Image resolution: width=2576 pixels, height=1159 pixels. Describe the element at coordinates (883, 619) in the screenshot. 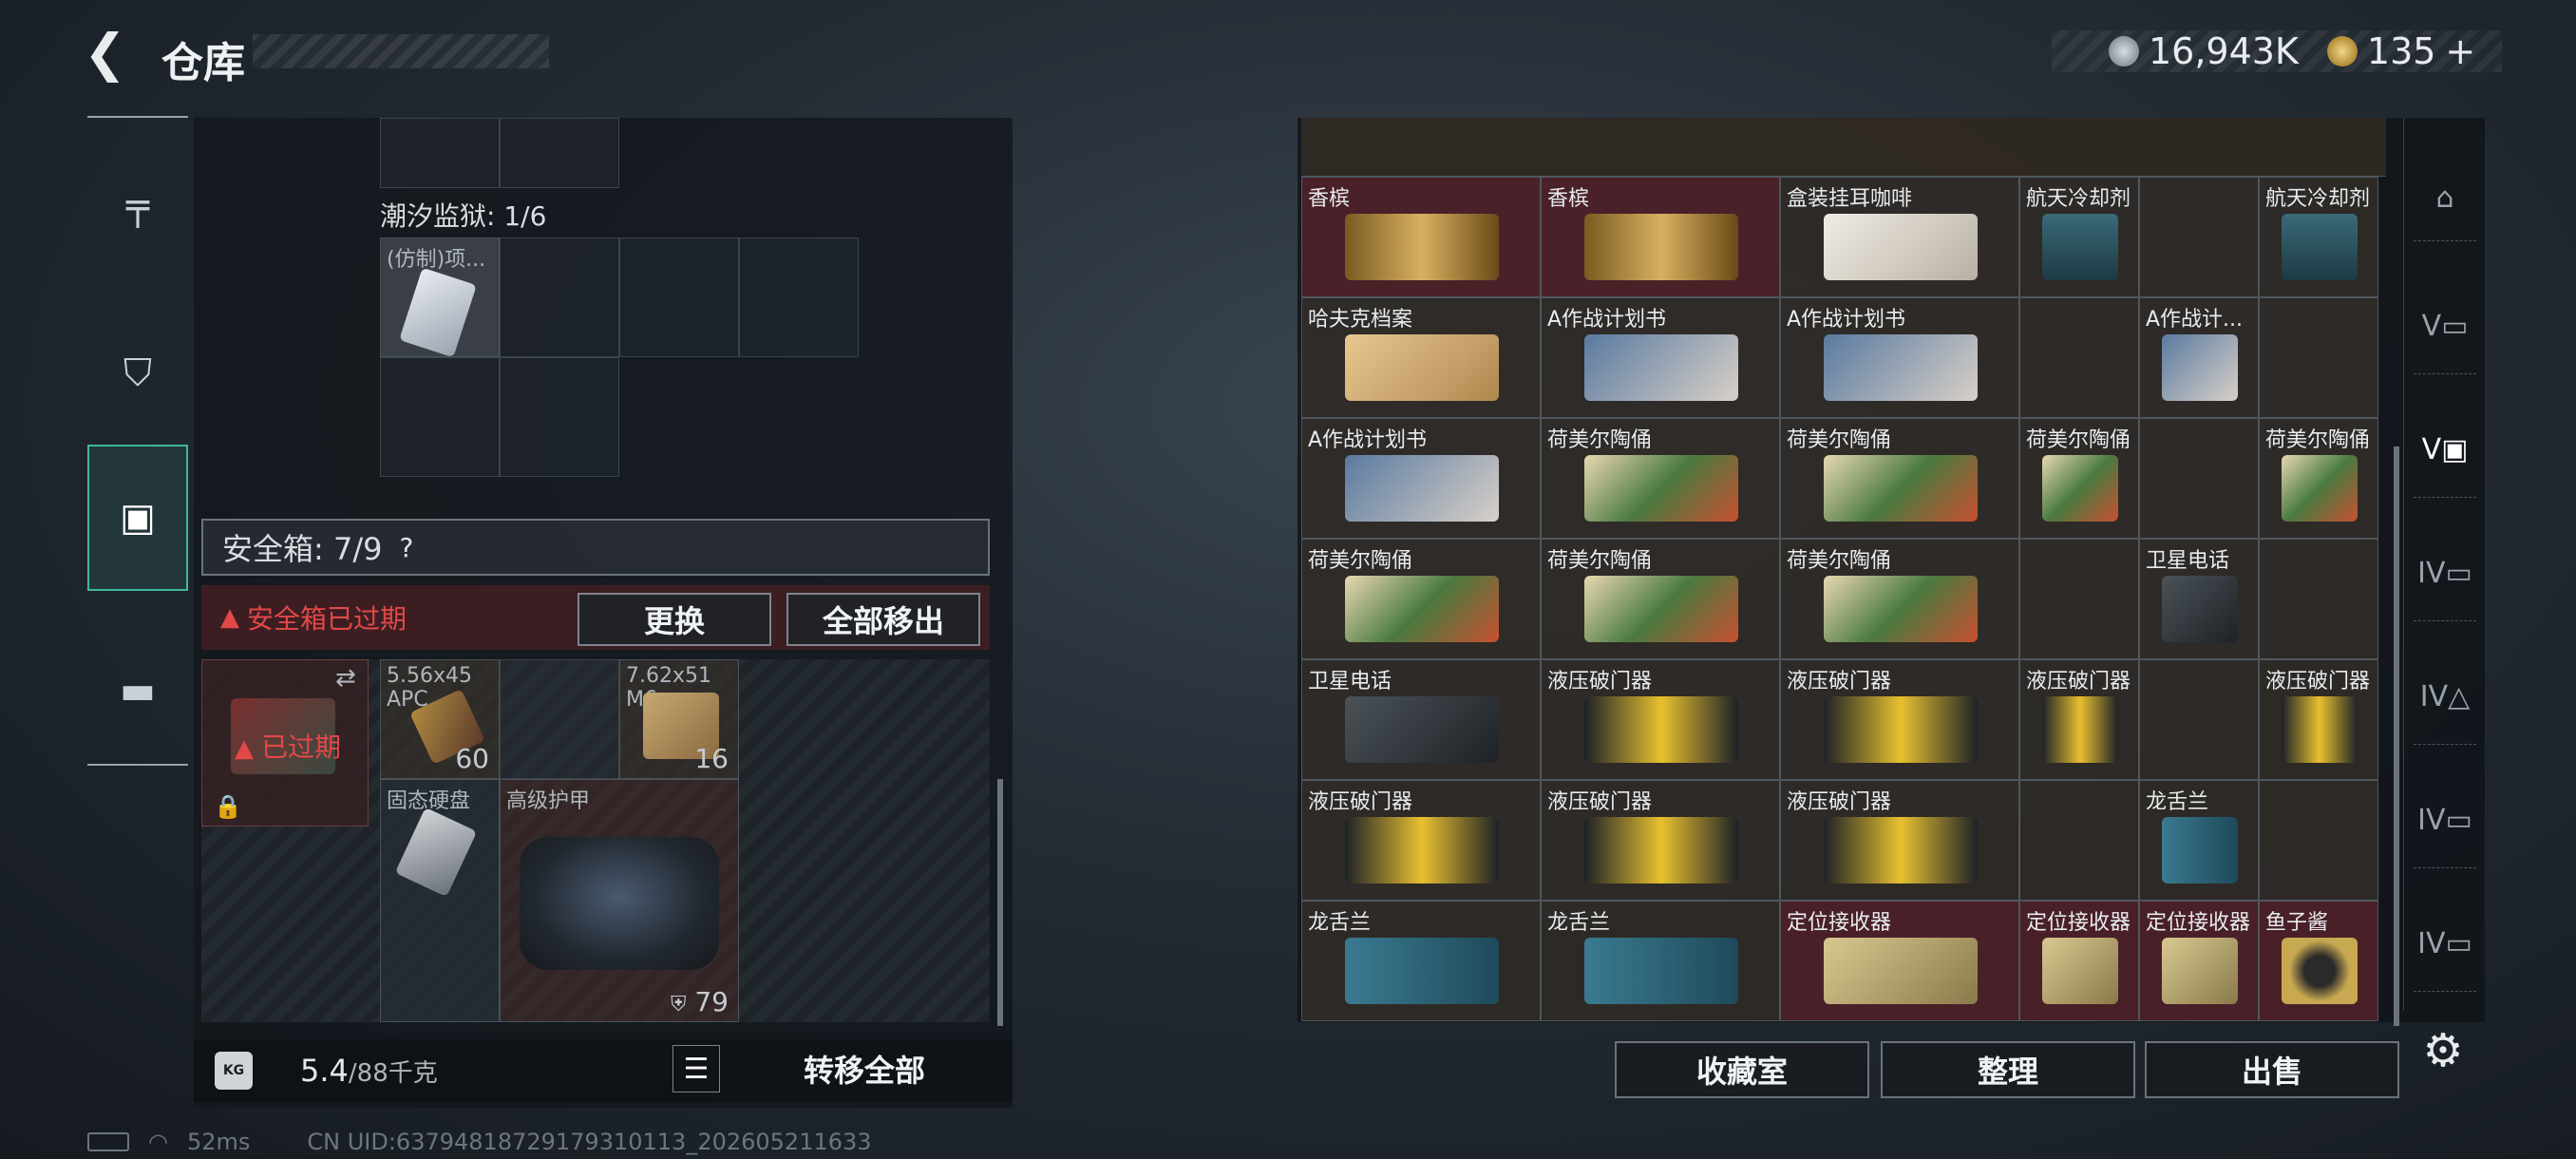

I see `remove-all-button: 全部移出` at that location.